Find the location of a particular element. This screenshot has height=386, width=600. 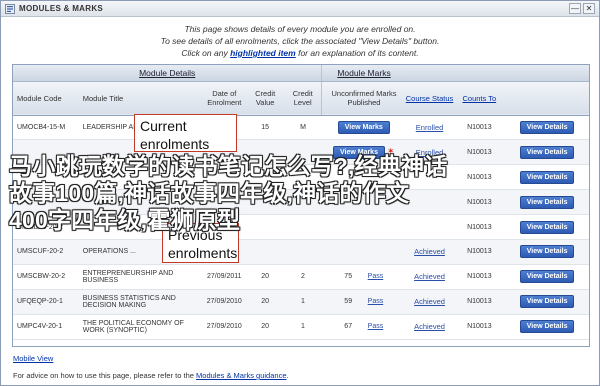

module-code: UMSCBW-20-2 is located at coordinates (46, 277).